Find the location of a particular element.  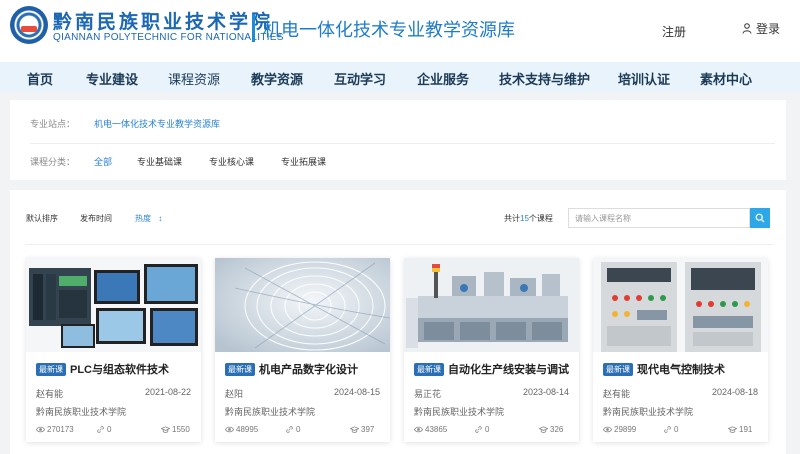

logo-divider is located at coordinates (253, 28).